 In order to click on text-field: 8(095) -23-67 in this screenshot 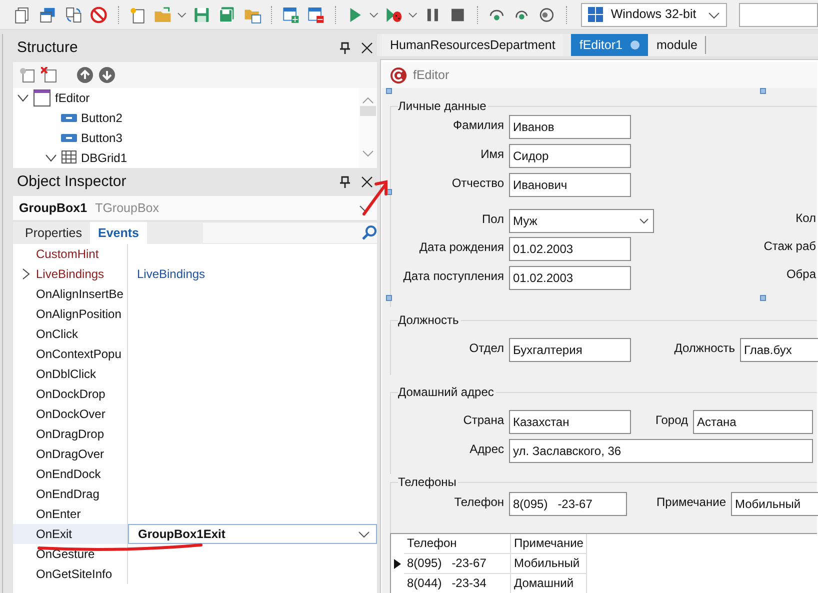, I will do `click(568, 504)`.